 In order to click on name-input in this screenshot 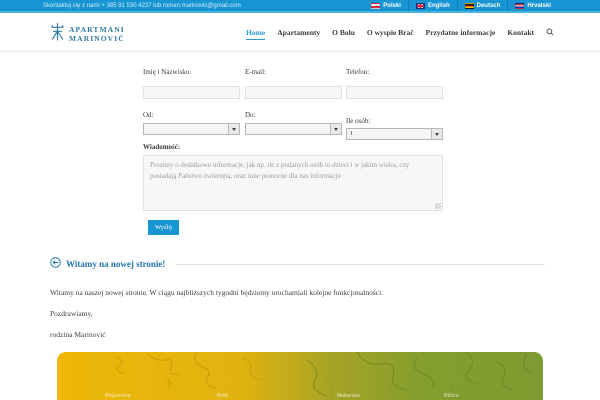, I will do `click(191, 92)`.